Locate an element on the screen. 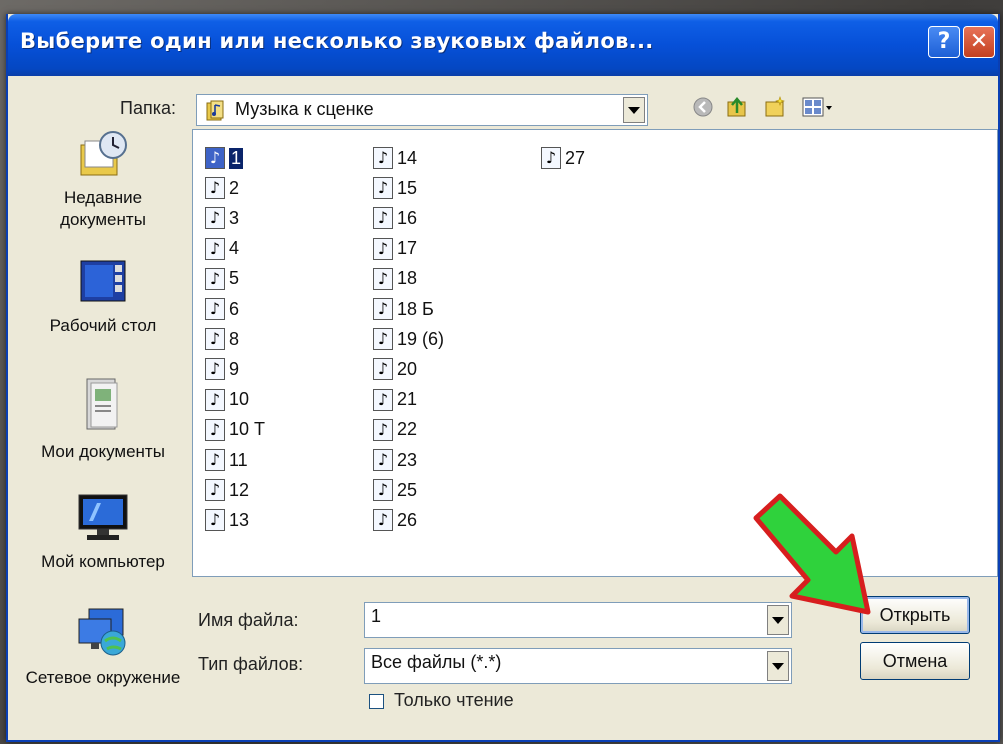 The width and height of the screenshot is (1003, 744). filename-input: 1 is located at coordinates (578, 620).